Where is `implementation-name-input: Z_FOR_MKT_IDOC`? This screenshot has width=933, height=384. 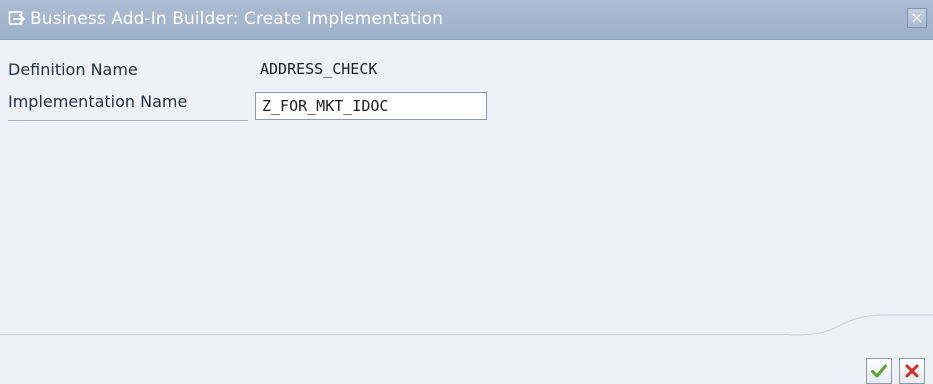 implementation-name-input: Z_FOR_MKT_IDOC is located at coordinates (371, 106).